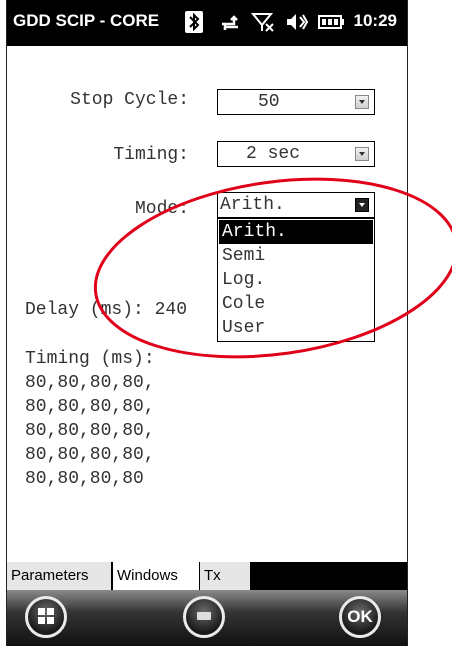  Describe the element at coordinates (296, 102) in the screenshot. I see `stop-cycle-dropdown: 50` at that location.